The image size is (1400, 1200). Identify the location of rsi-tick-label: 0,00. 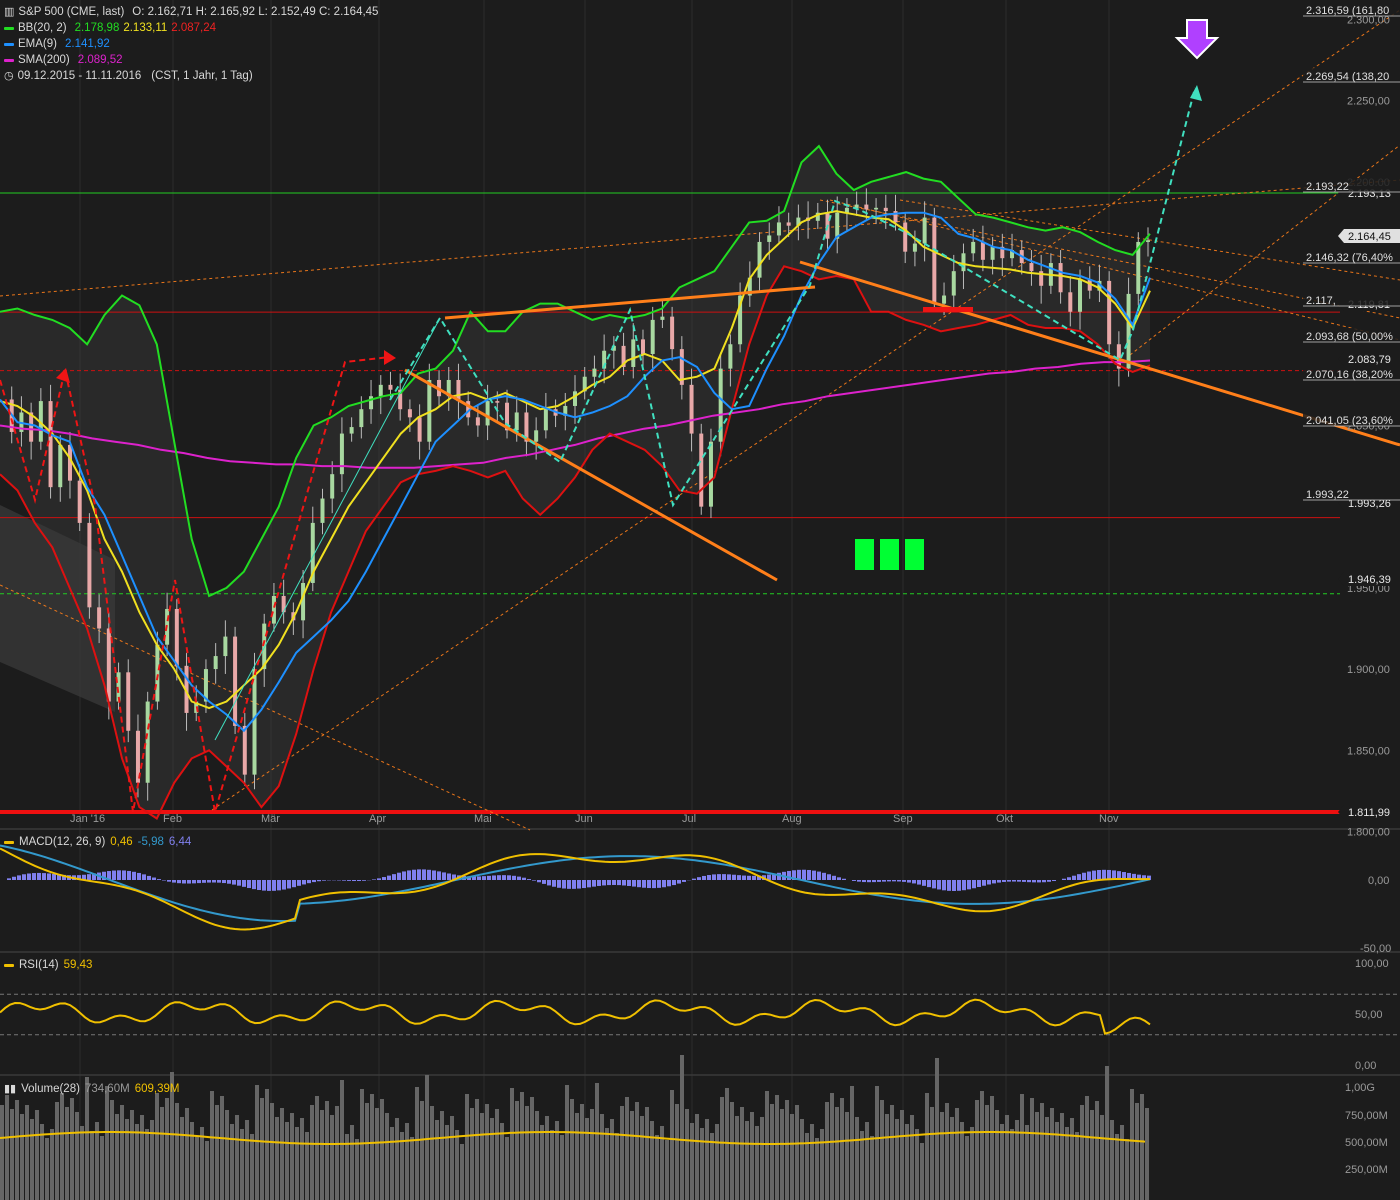
(1365, 1066).